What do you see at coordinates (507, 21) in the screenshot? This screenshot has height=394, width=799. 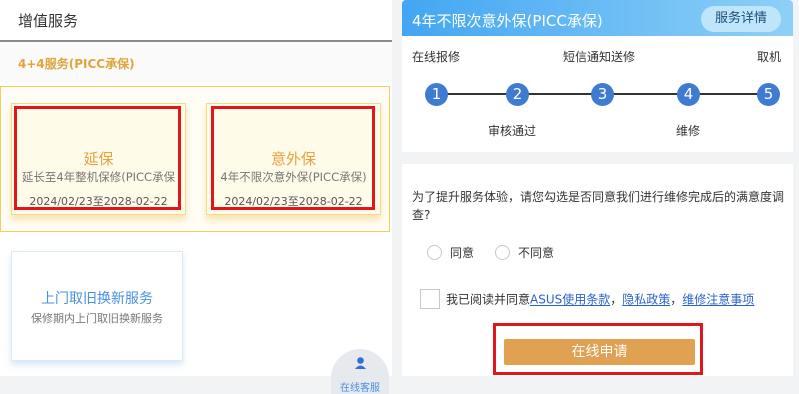 I see `banner-title: 4年不限次意外保(PICC承保)` at bounding box center [507, 21].